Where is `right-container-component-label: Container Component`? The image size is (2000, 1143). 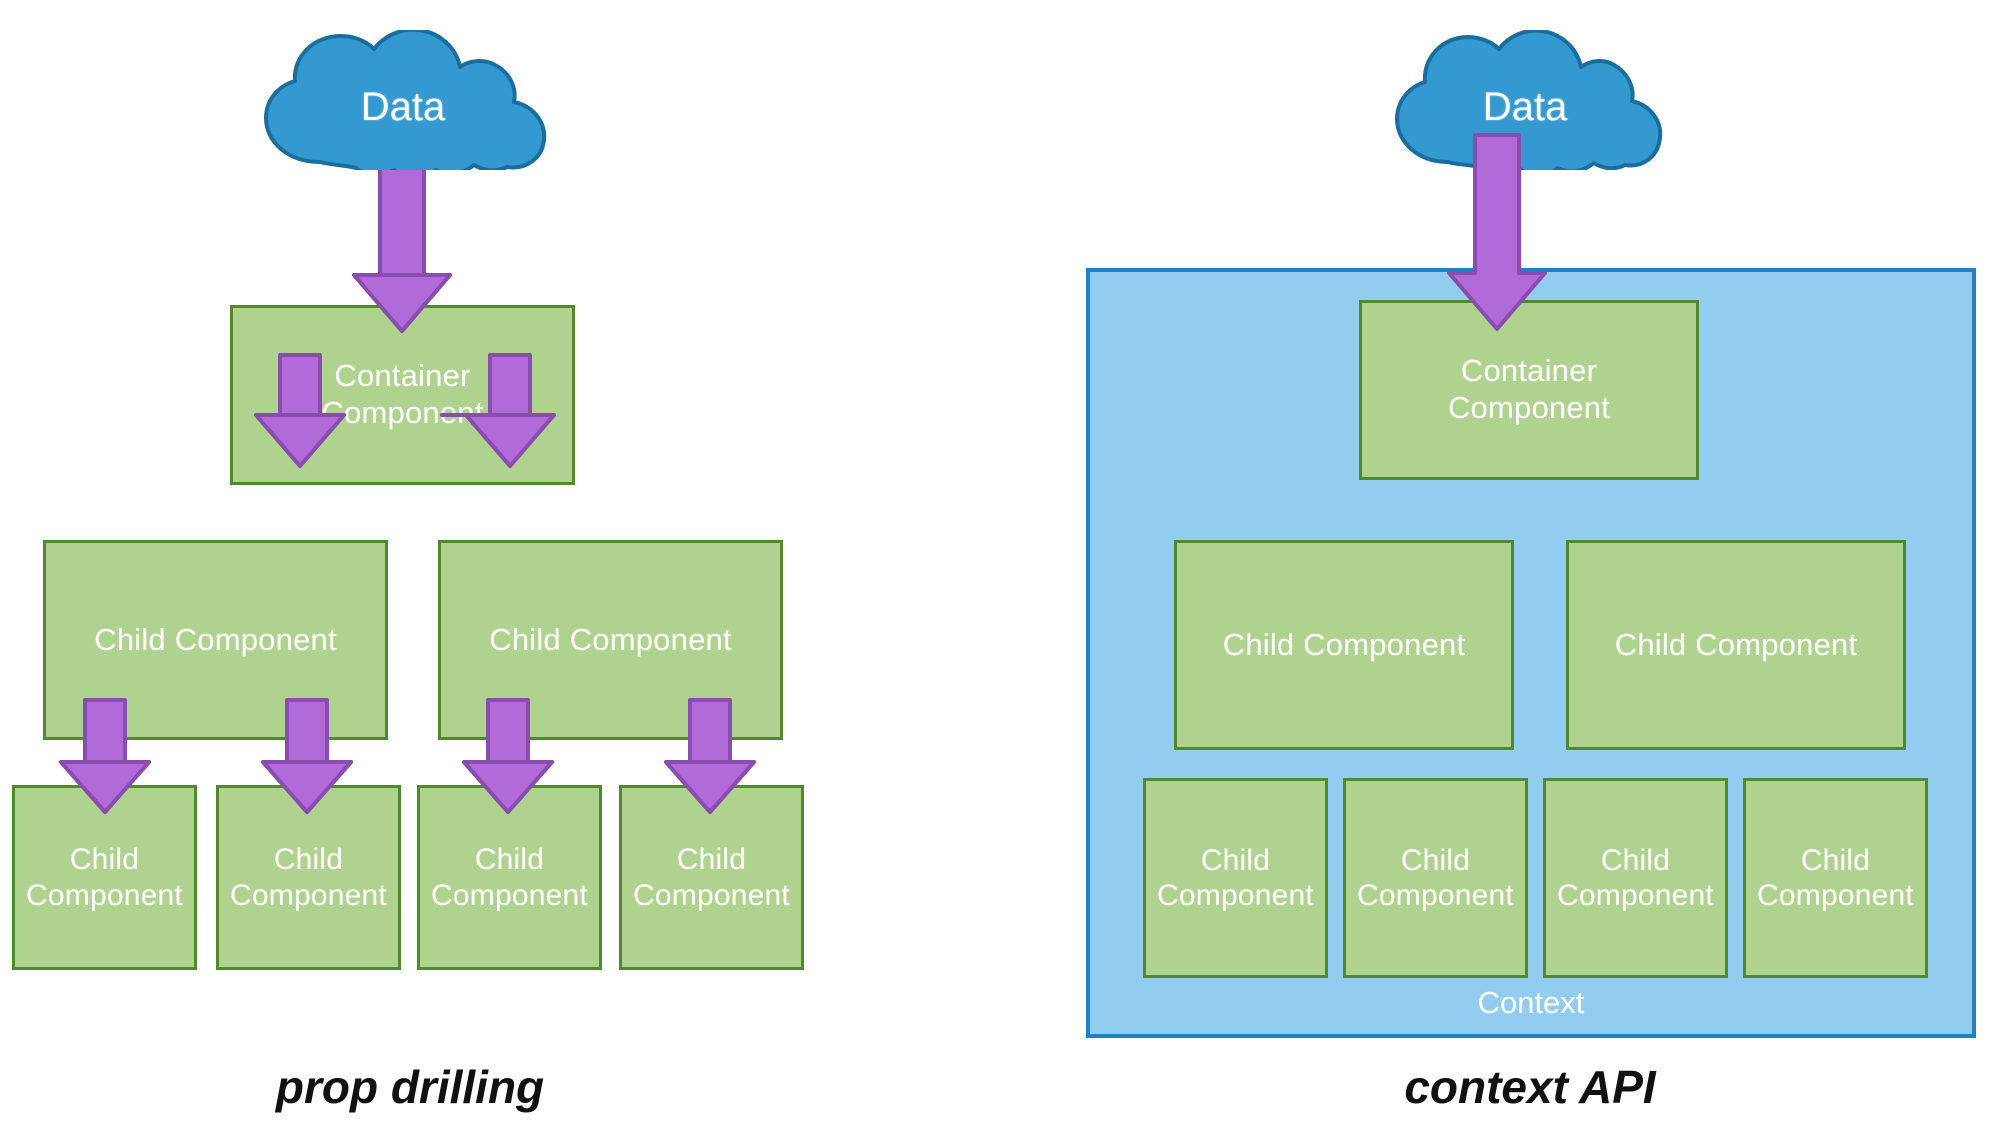
right-container-component-label: Container Component is located at coordinates (1529, 389).